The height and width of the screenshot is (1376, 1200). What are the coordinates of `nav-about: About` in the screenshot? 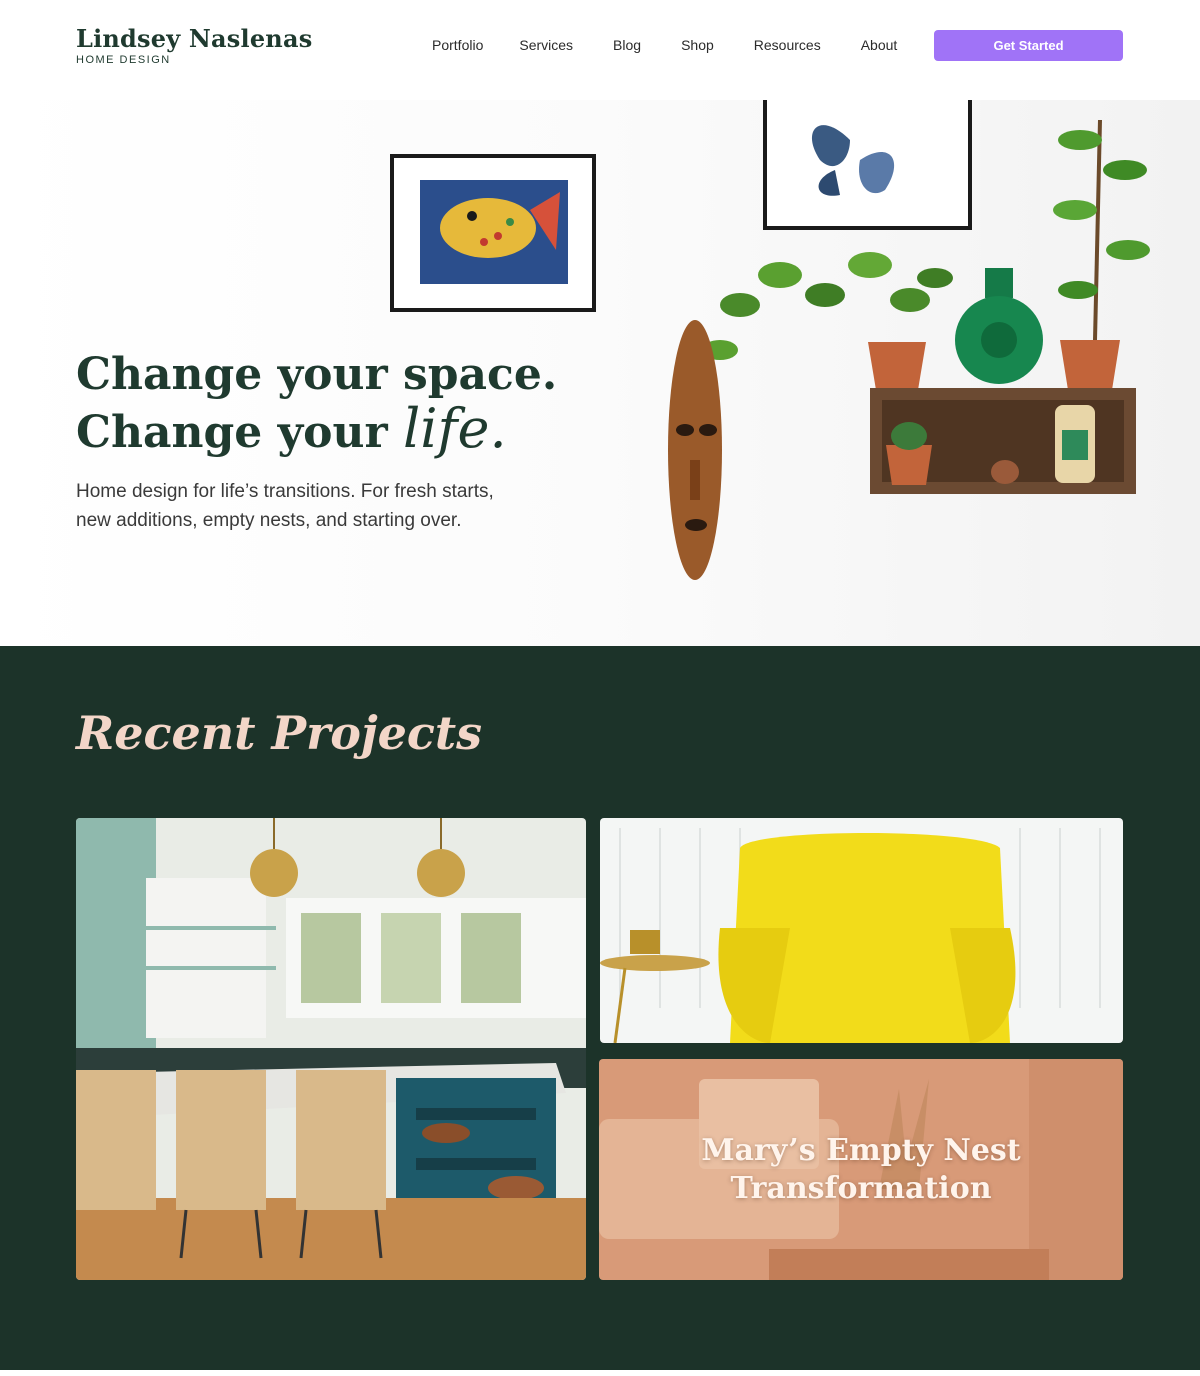 It's located at (879, 45).